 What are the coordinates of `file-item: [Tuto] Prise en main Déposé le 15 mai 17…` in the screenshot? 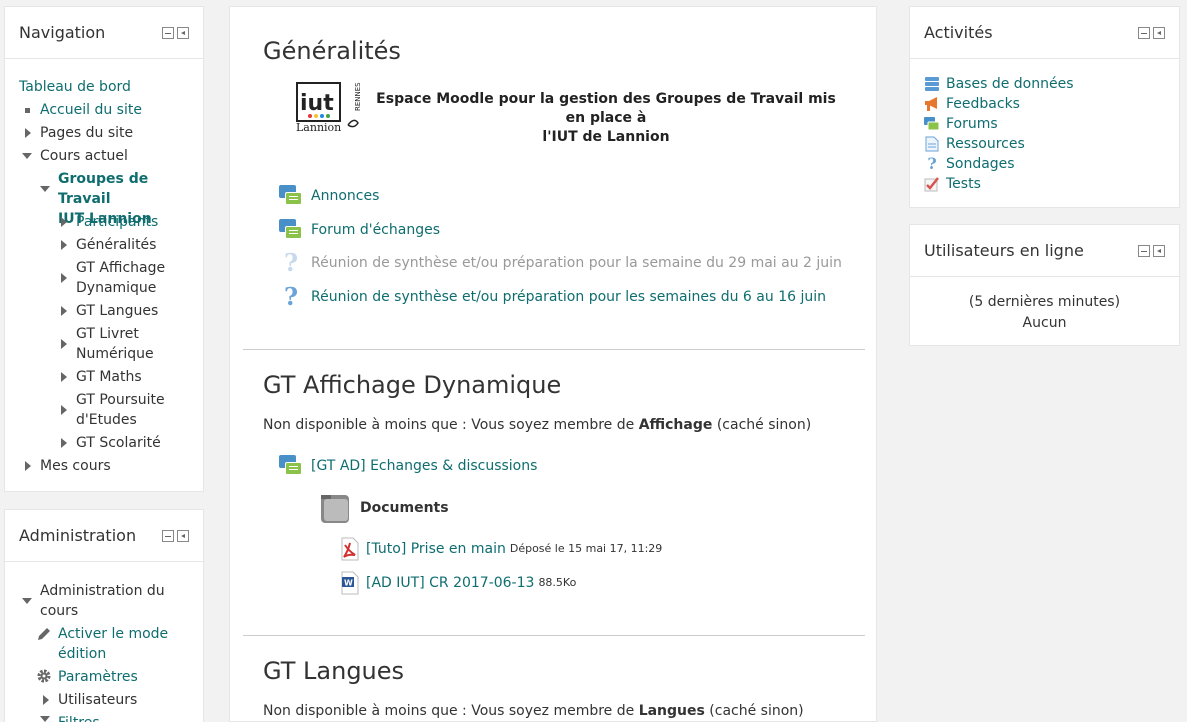 It's located at (501, 549).